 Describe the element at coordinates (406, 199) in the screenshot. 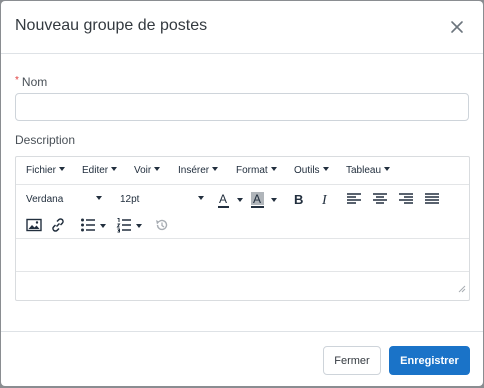

I see `align-right-icon` at that location.